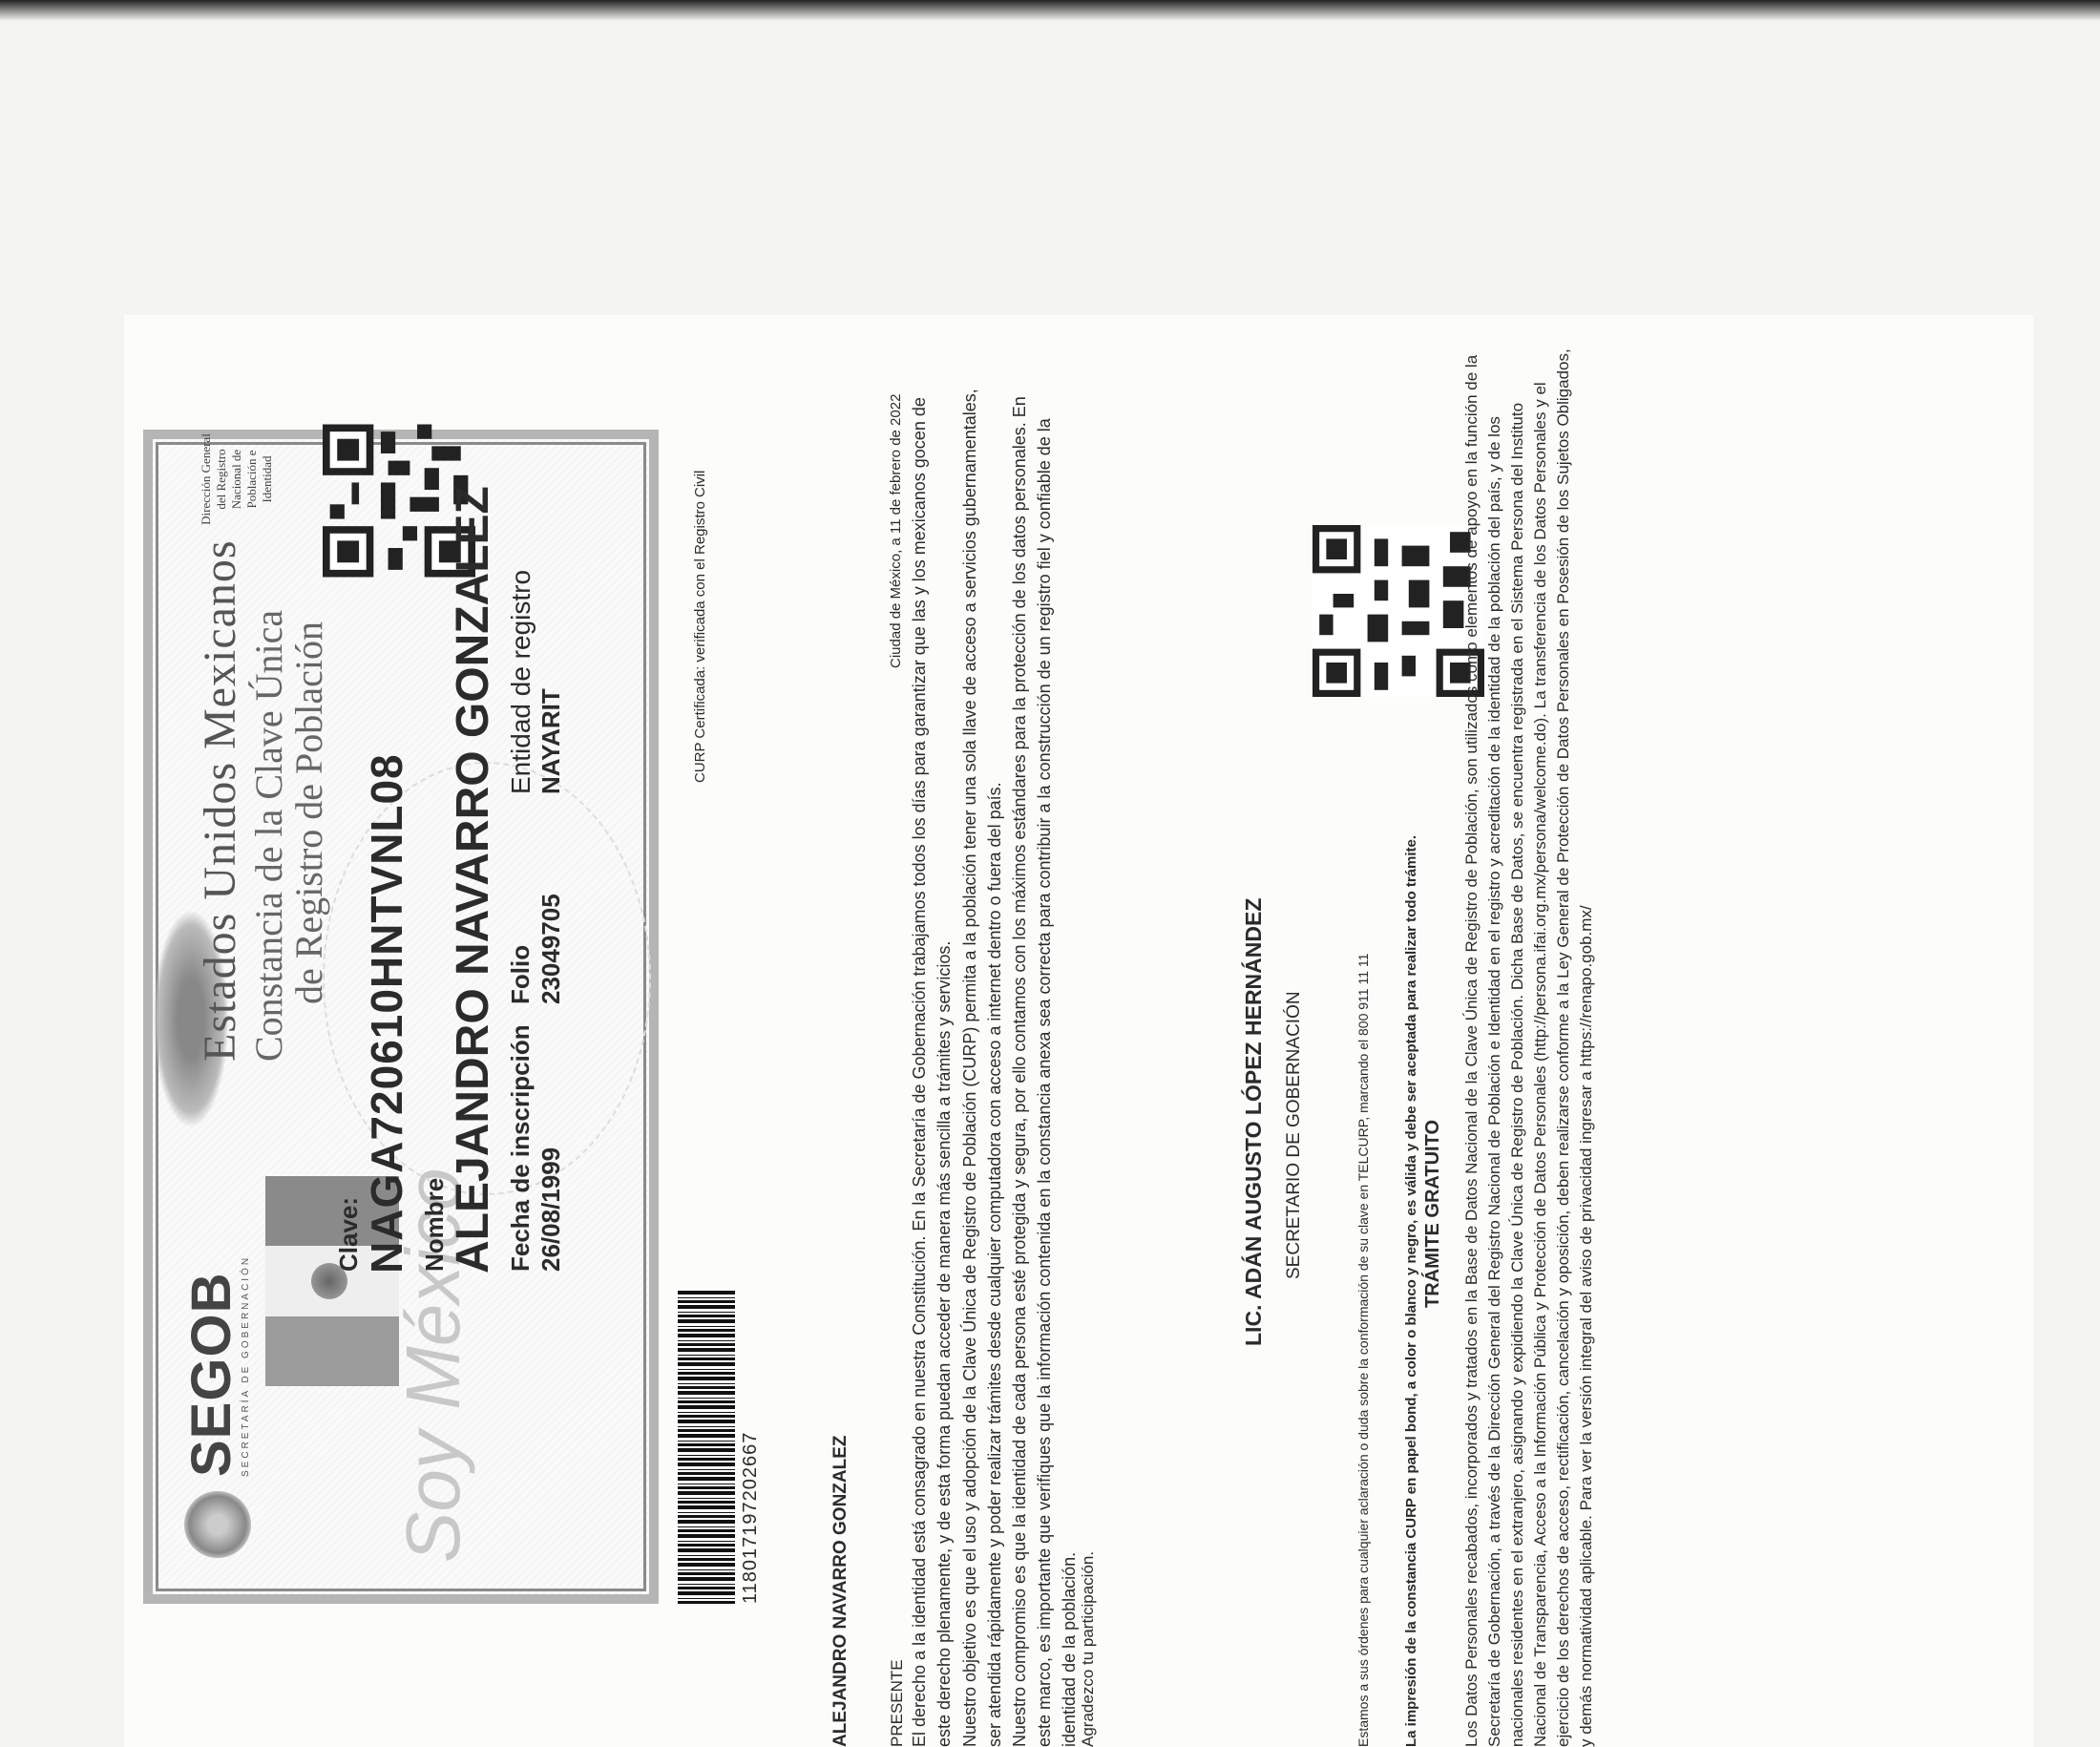 The width and height of the screenshot is (2100, 1747). I want to click on cert-title-line1: Constancia de la Clave Única, so click(268, 835).